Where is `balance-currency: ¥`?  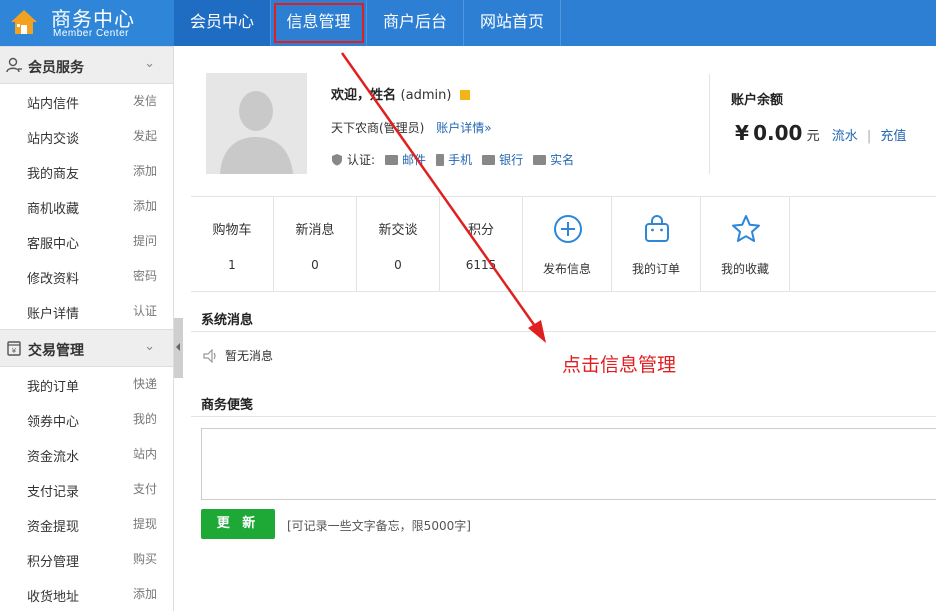 balance-currency: ¥ is located at coordinates (742, 133).